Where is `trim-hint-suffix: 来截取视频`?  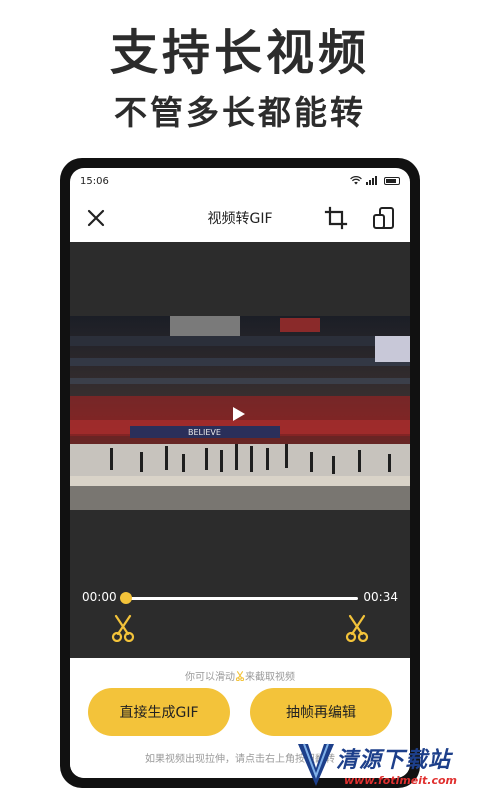
trim-hint-suffix: 来截取视频 is located at coordinates (270, 677).